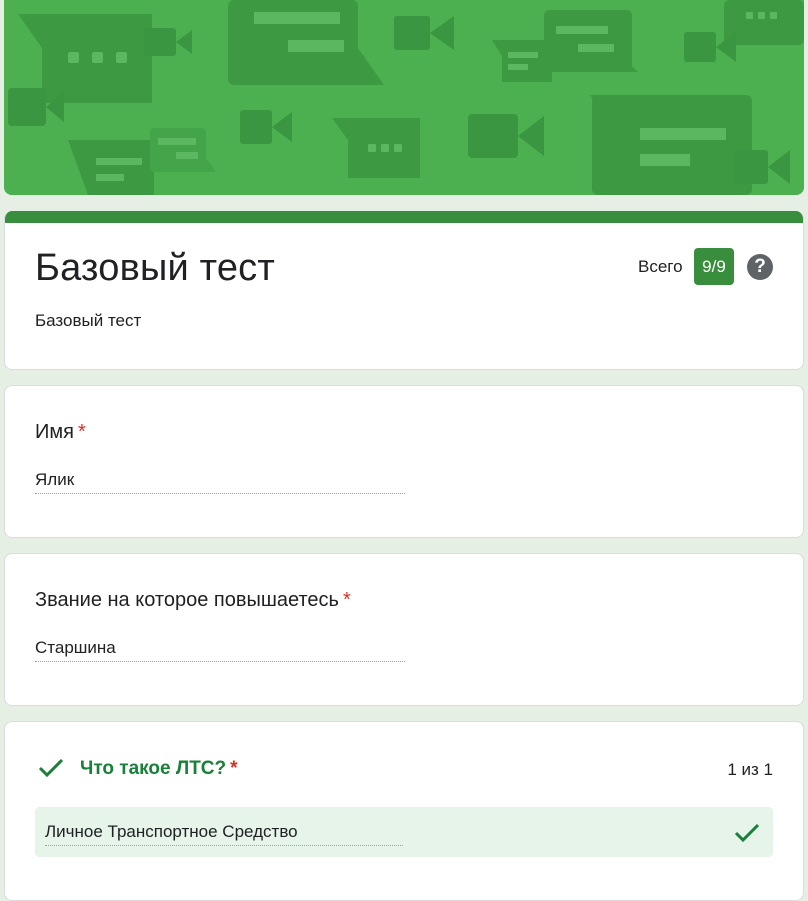  What do you see at coordinates (750, 769) in the screenshot?
I see `question-points: 1 из 1` at bounding box center [750, 769].